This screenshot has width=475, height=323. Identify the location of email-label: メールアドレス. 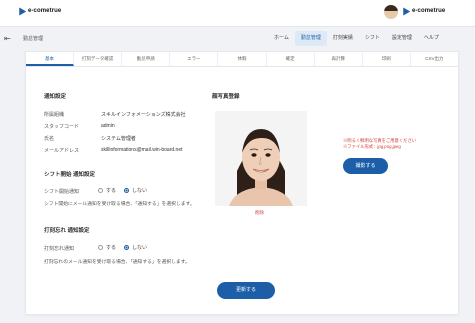
(62, 151).